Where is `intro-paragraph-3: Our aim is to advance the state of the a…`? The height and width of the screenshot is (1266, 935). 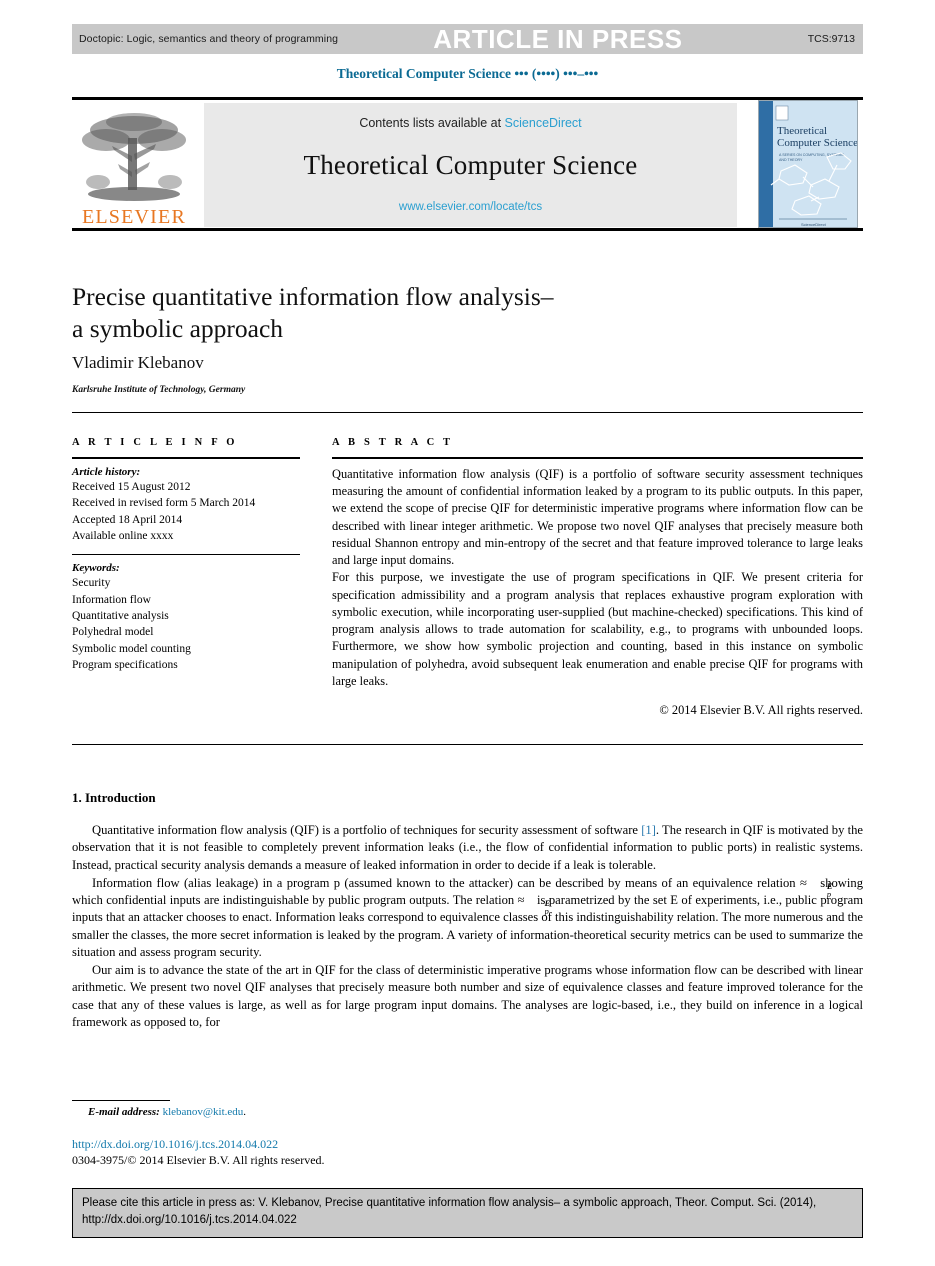
intro-paragraph-3: Our aim is to advance the state of the a… is located at coordinates (467, 996).